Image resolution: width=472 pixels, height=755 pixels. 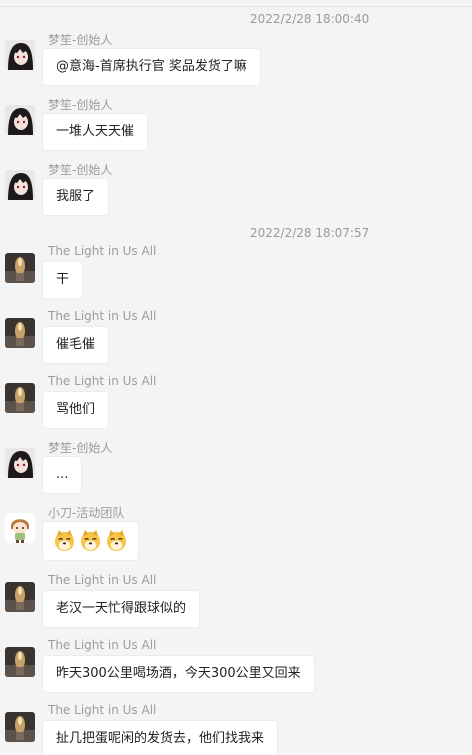 What do you see at coordinates (160, 737) in the screenshot?
I see `message-bubble: 扯几把蛋呢闲的发货去，他们找我来` at bounding box center [160, 737].